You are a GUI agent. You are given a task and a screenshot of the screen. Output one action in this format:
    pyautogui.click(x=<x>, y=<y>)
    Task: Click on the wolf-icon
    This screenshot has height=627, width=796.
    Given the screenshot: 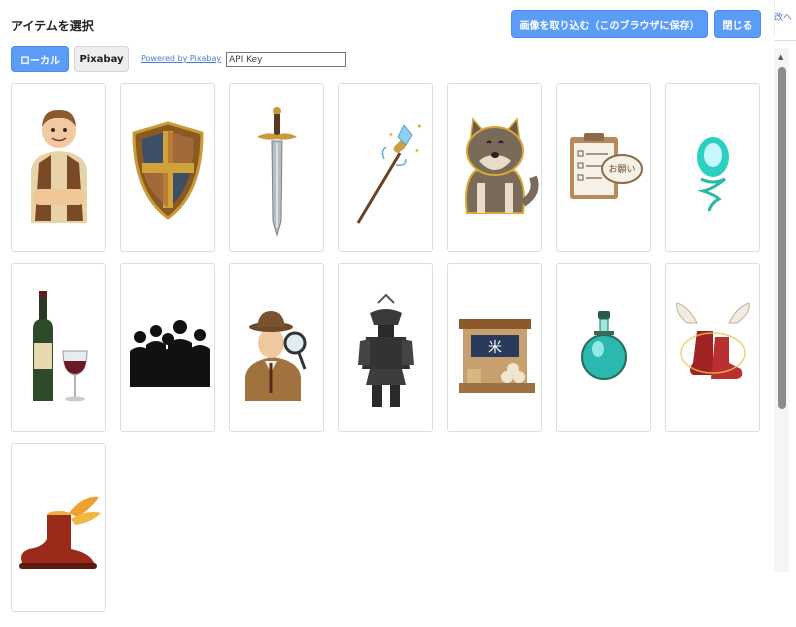 What is the action you would take?
    pyautogui.click(x=501, y=165)
    